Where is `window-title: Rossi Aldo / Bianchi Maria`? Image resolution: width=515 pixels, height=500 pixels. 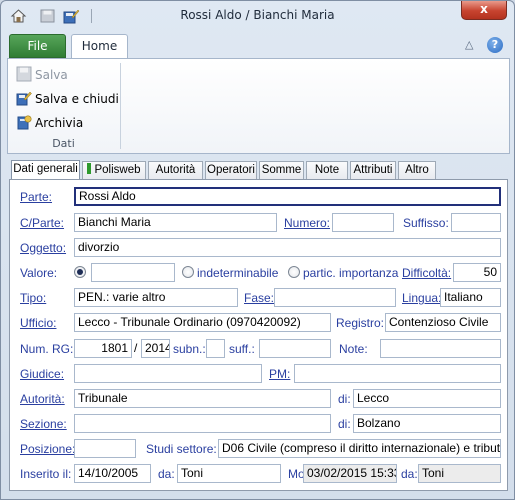 window-title: Rossi Aldo / Bianchi Maria is located at coordinates (257, 15).